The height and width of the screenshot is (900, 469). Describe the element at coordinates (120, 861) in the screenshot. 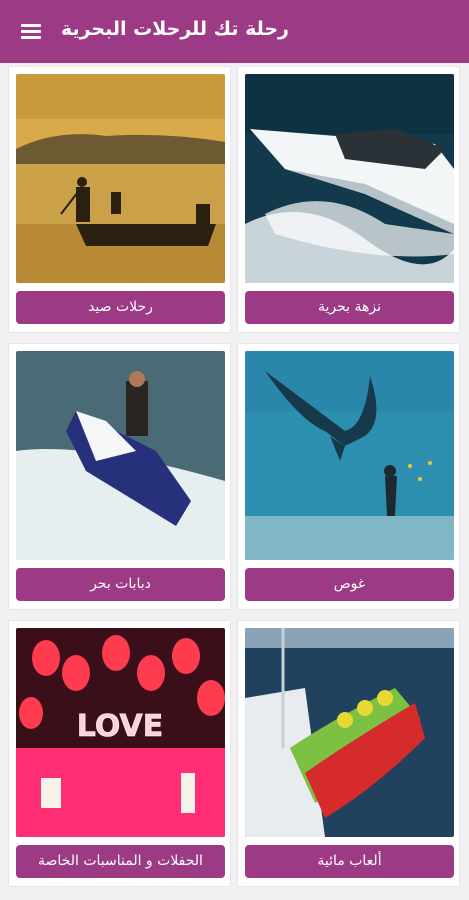

I see `category-button-parties: الحفلات و المناسبات الخاصة` at that location.